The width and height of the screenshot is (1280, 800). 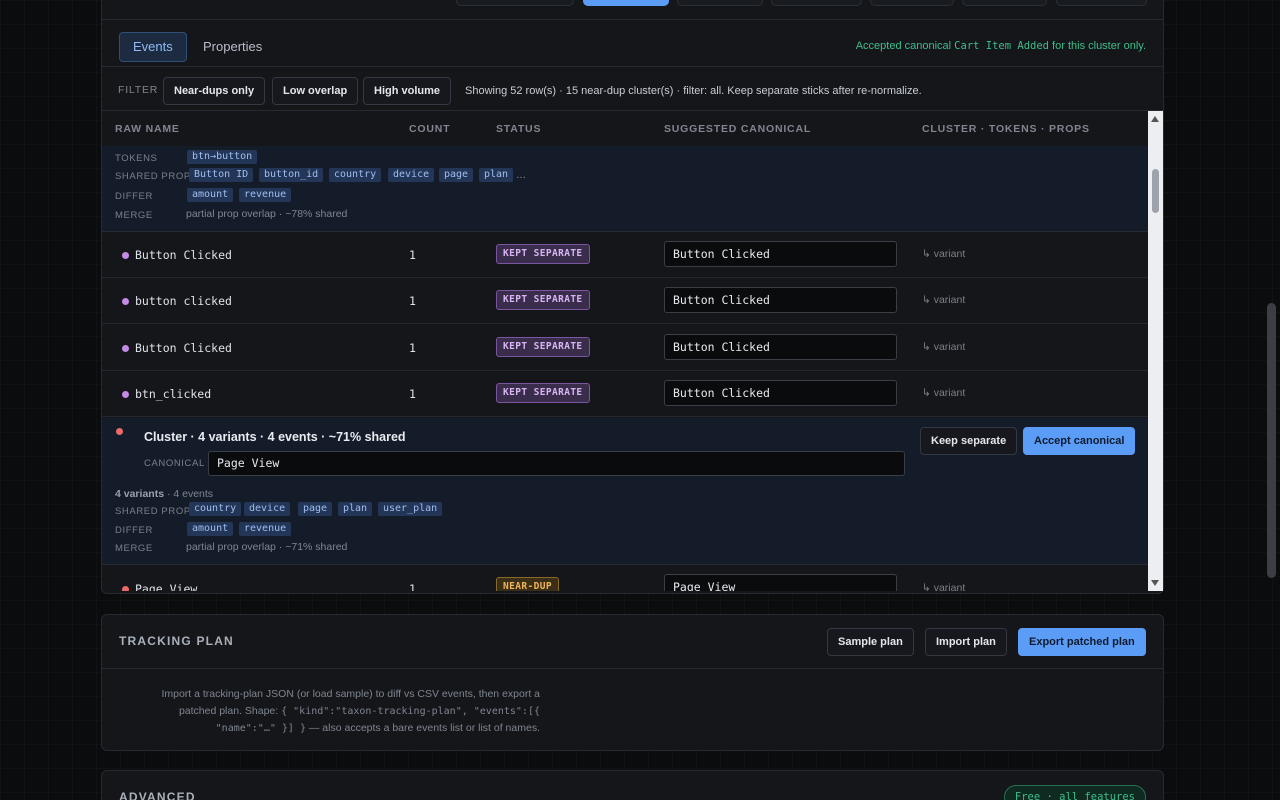 What do you see at coordinates (230, 711) in the screenshot?
I see `desc-line-2-text: patched plan. Shape:` at bounding box center [230, 711].